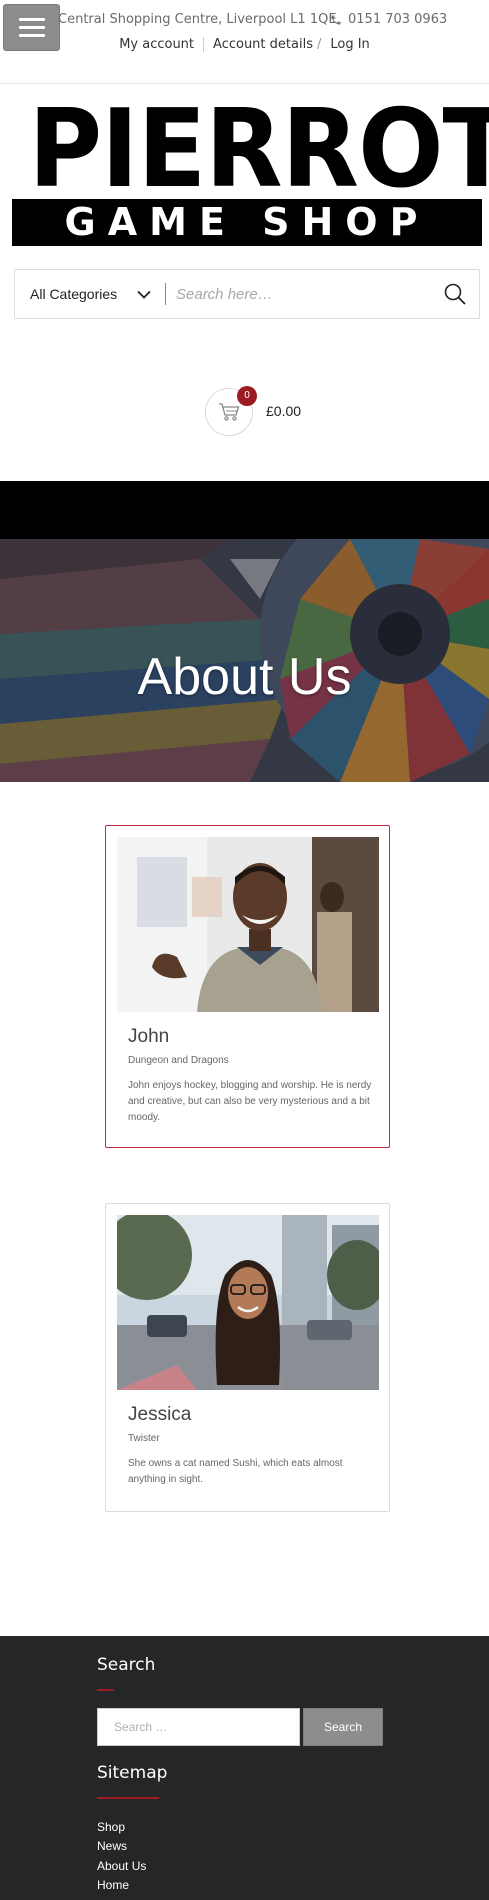 The height and width of the screenshot is (1900, 489). I want to click on store-phone: 0151 703 0963, so click(388, 19).